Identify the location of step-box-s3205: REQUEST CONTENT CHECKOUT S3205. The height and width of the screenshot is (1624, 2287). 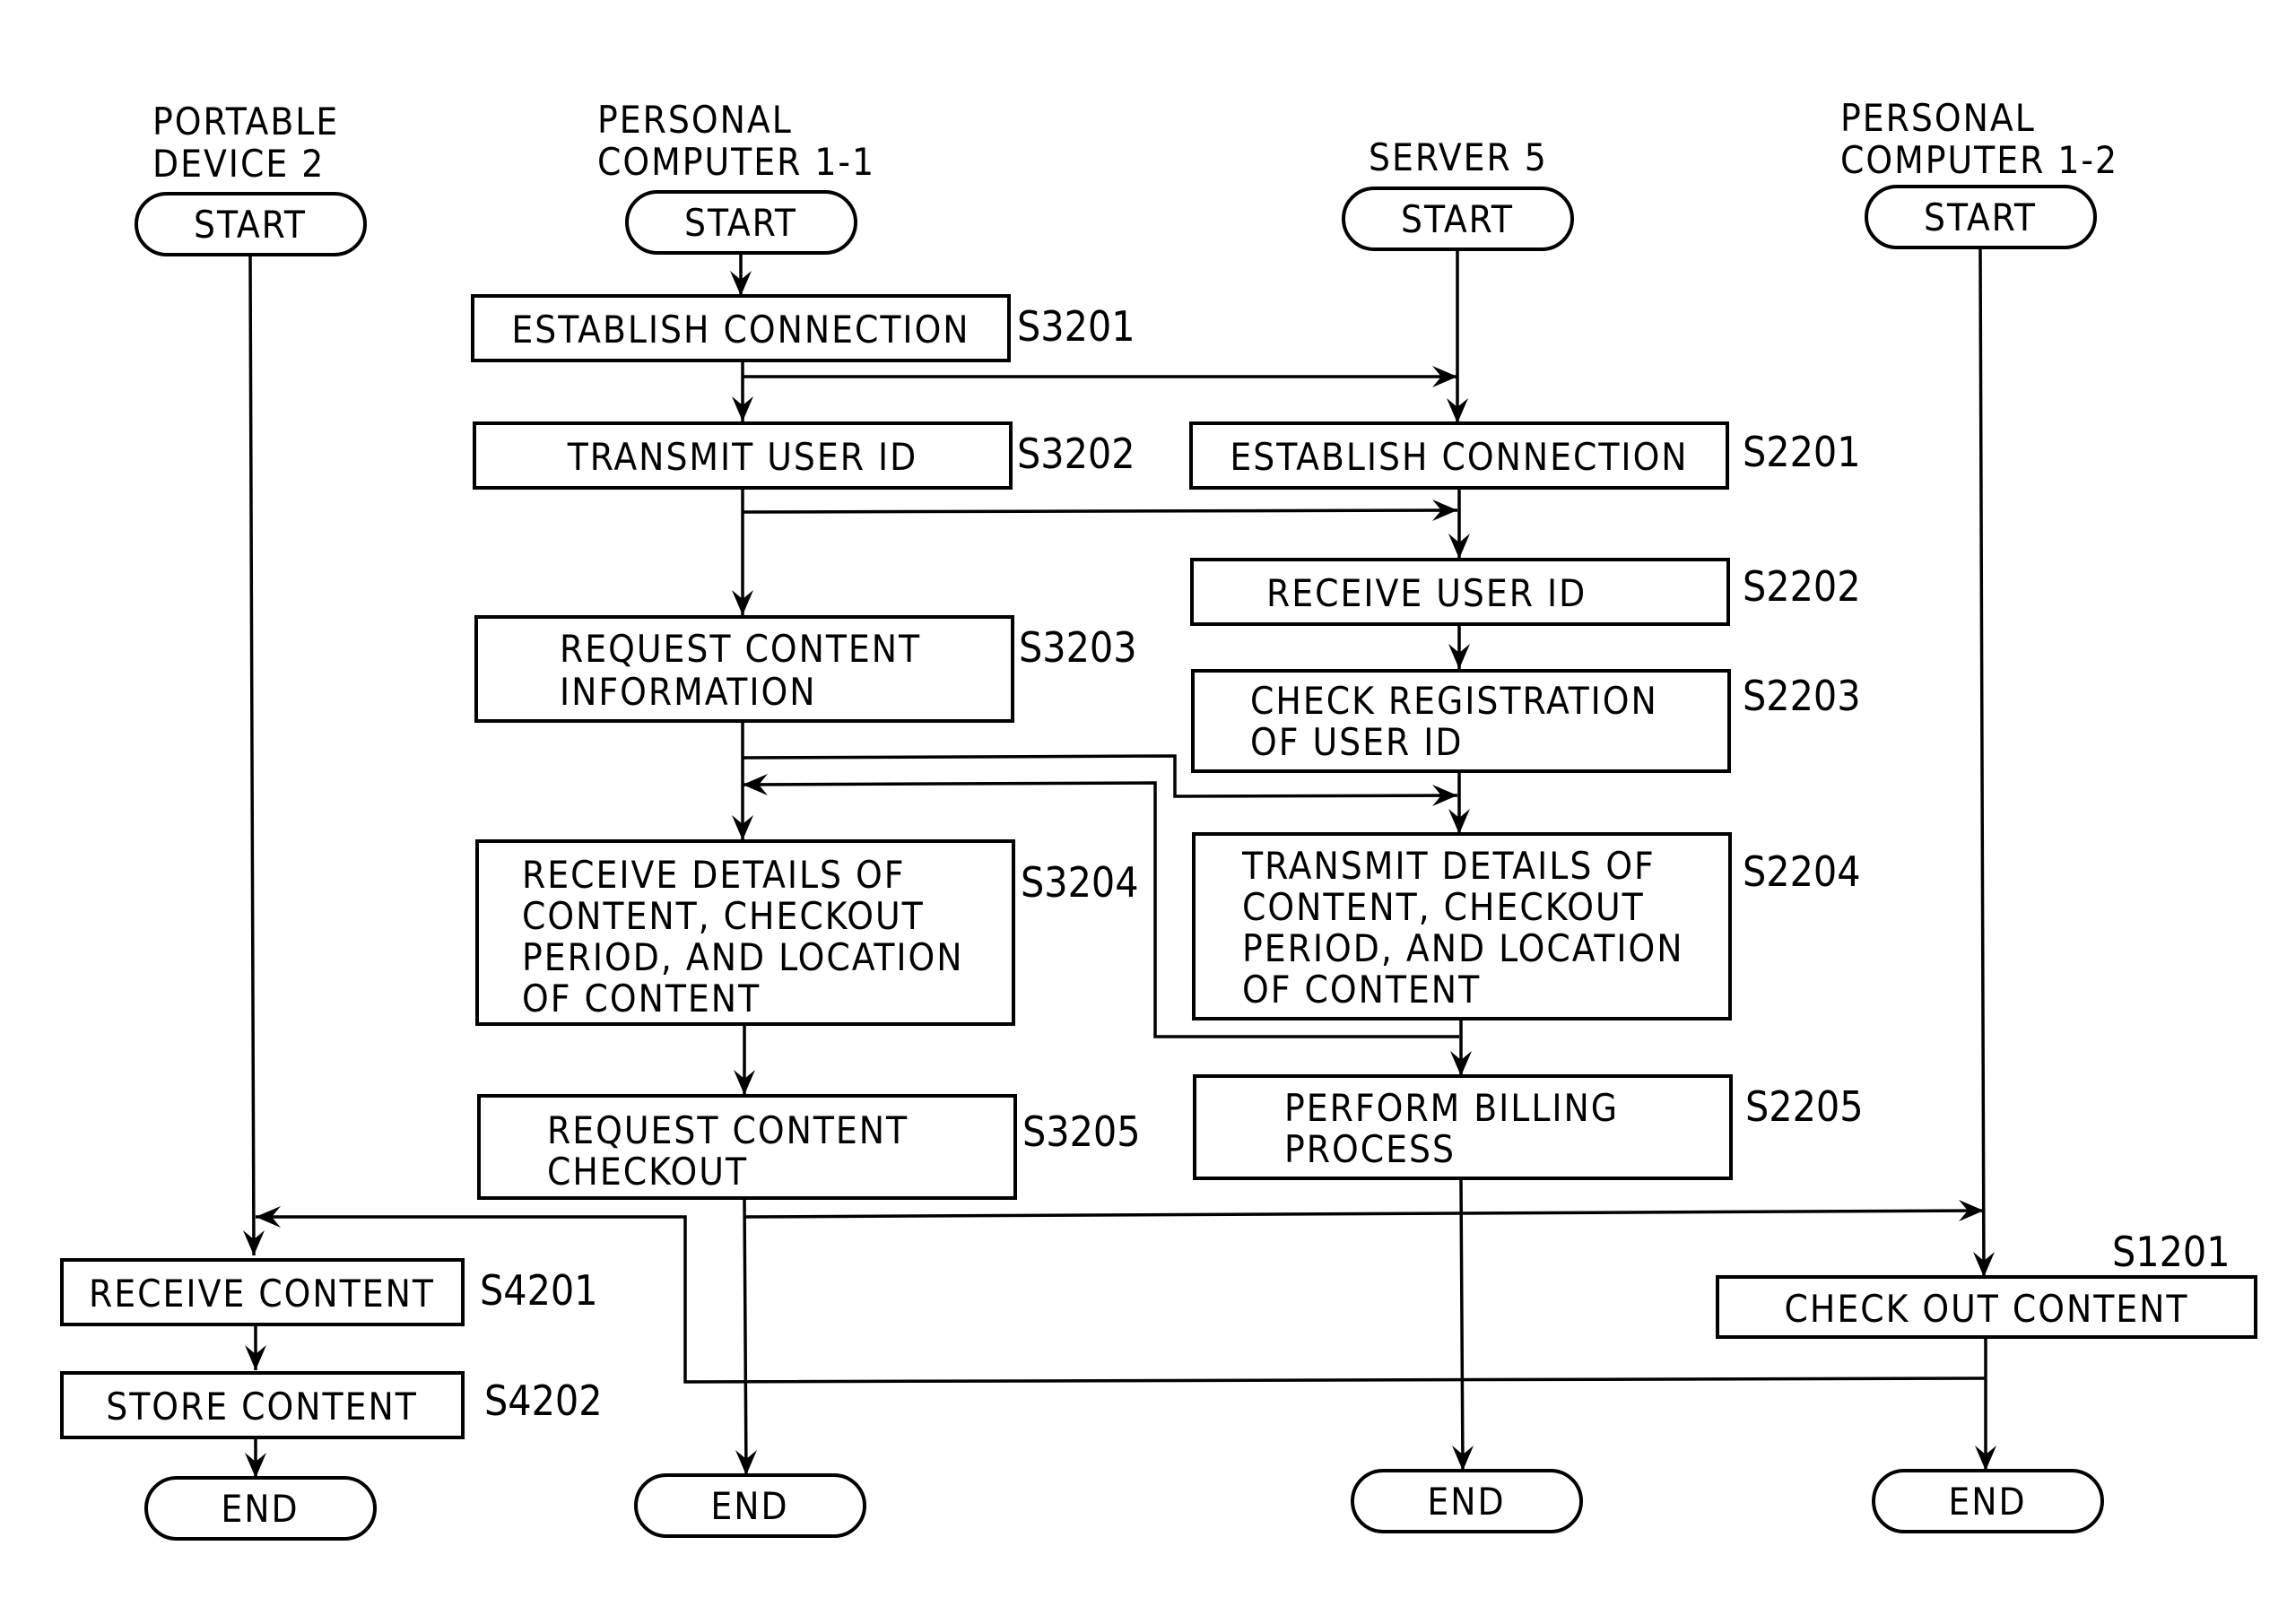
(809, 1147).